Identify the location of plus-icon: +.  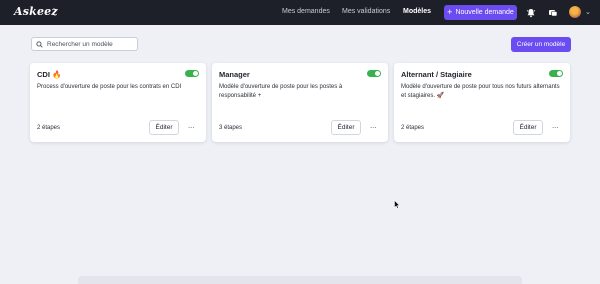
(450, 12).